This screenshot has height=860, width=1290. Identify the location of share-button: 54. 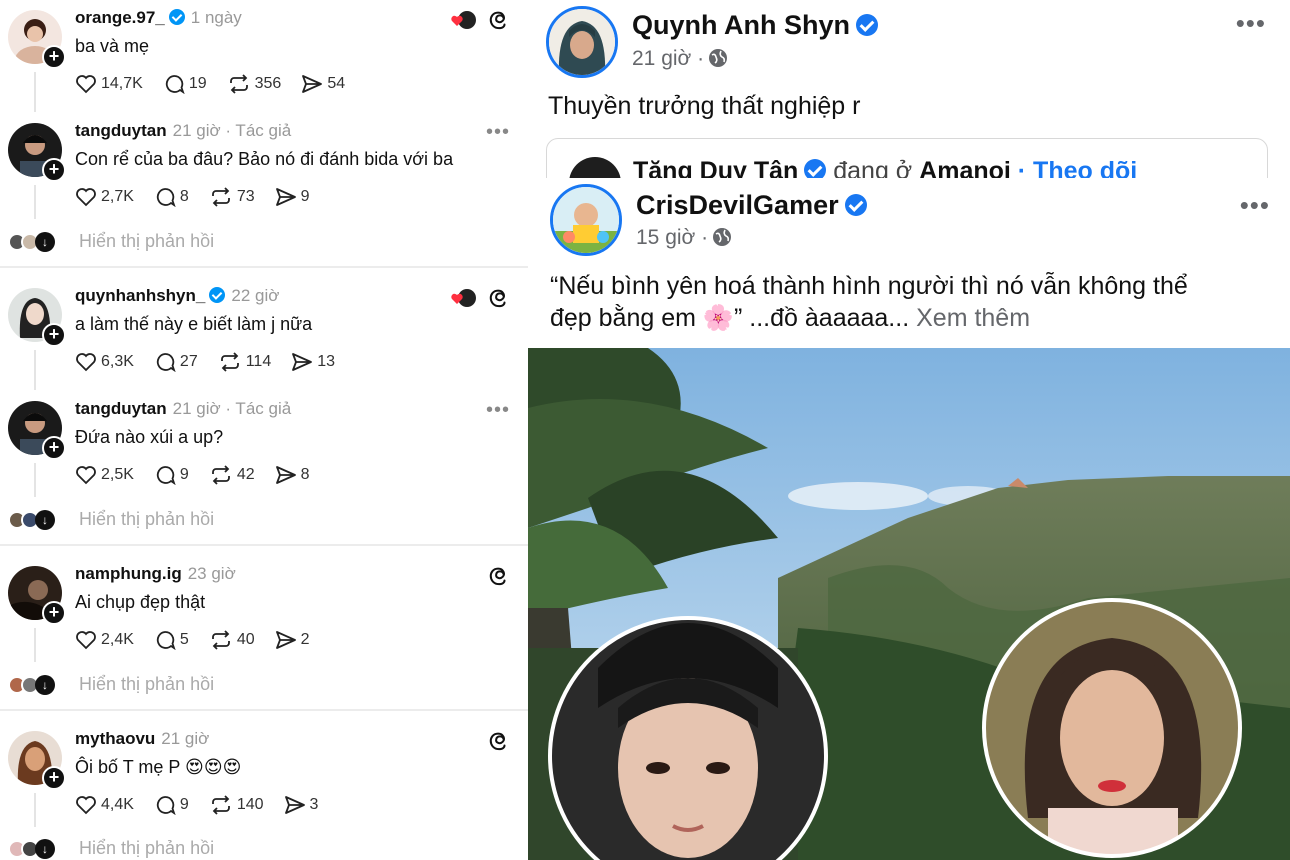
(323, 84).